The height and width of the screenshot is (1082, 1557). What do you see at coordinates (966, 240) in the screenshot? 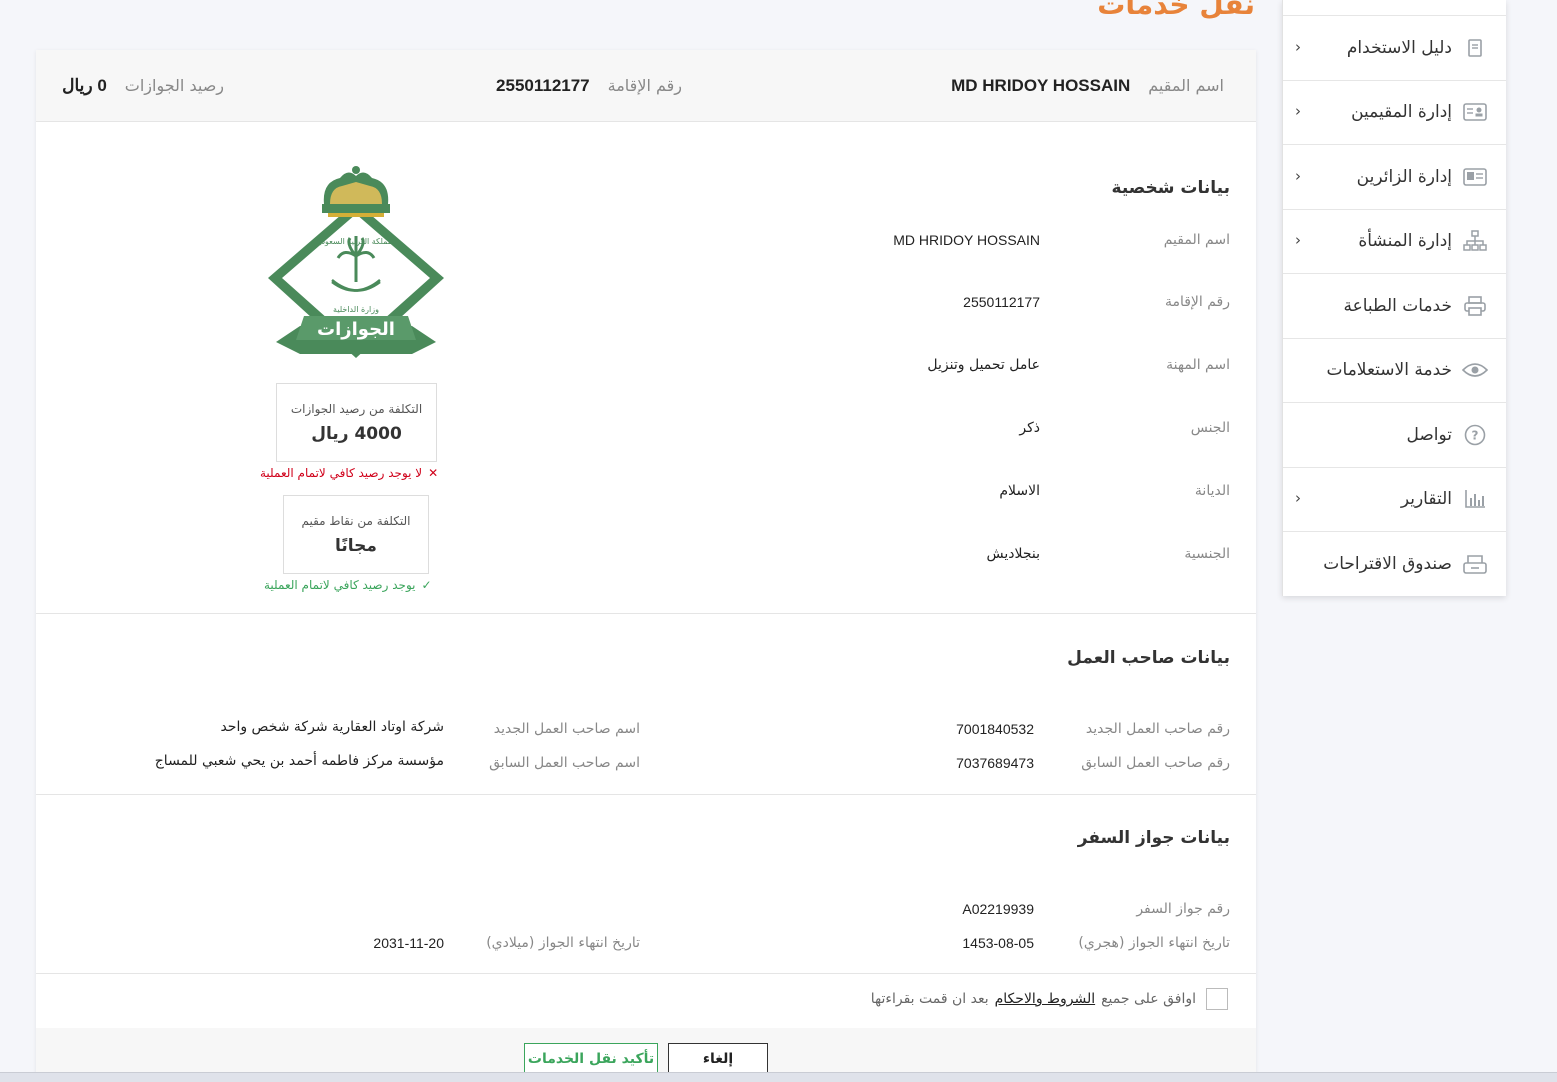
I see `field-value: MD HRIDOY HOSSAIN` at bounding box center [966, 240].